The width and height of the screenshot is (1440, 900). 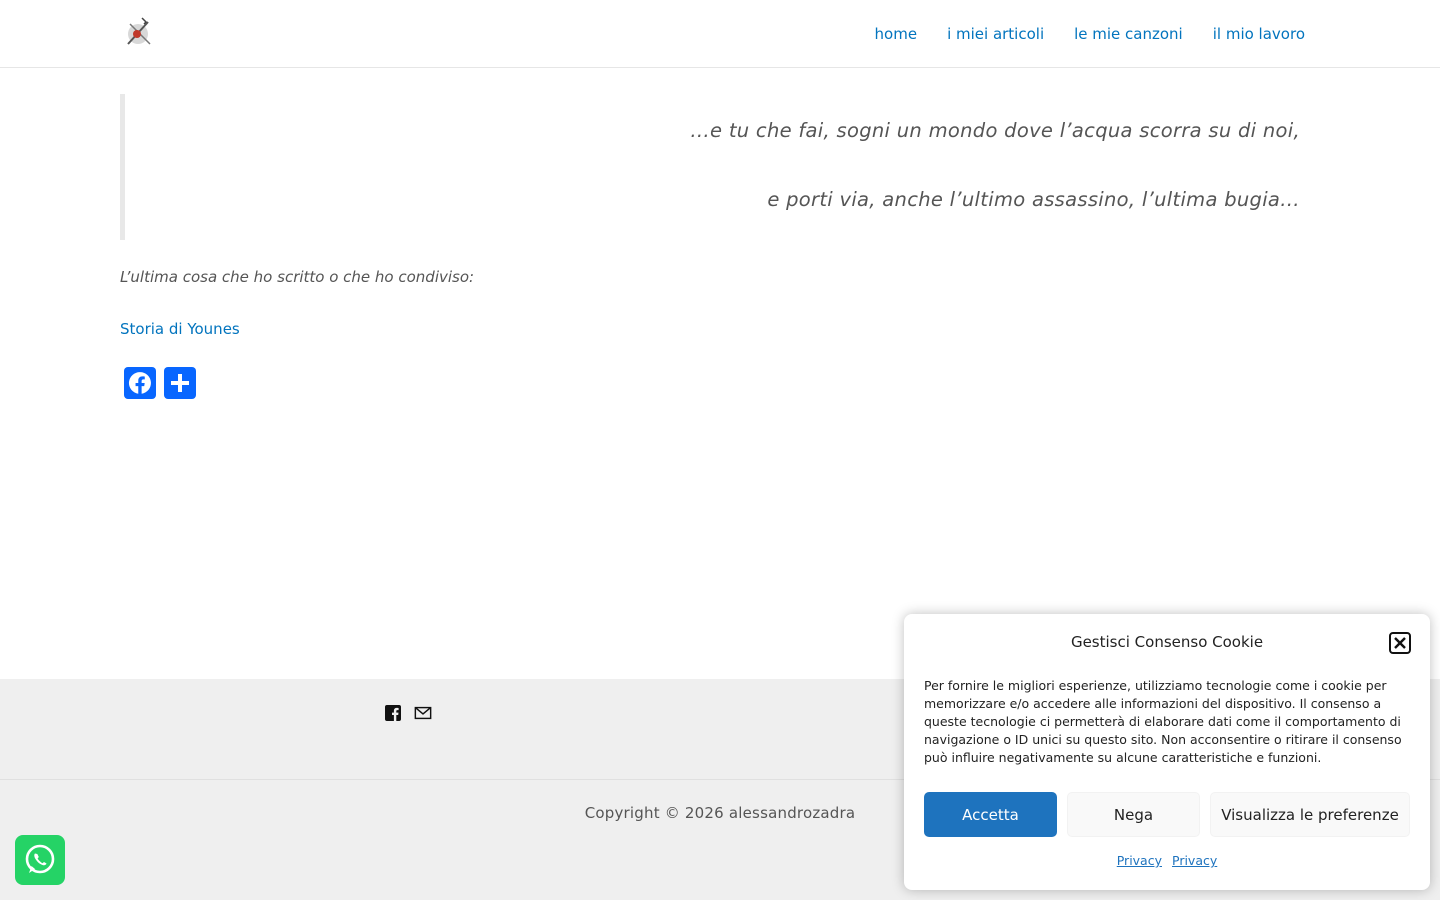 What do you see at coordinates (1310, 814) in the screenshot?
I see `view-preferences-button: Visualizza le preferenze` at bounding box center [1310, 814].